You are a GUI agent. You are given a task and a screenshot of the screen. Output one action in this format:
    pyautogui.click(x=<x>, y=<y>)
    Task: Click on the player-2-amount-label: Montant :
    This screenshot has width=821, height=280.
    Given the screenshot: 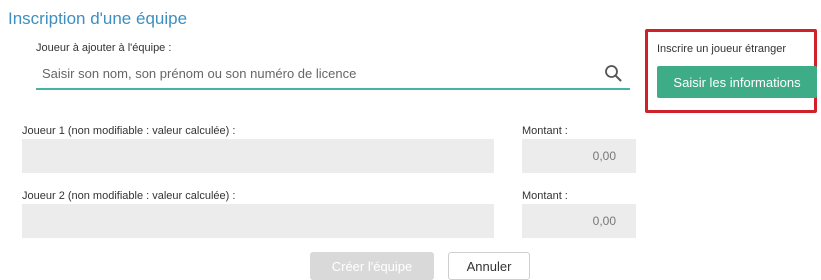 What is the action you would take?
    pyautogui.click(x=545, y=196)
    